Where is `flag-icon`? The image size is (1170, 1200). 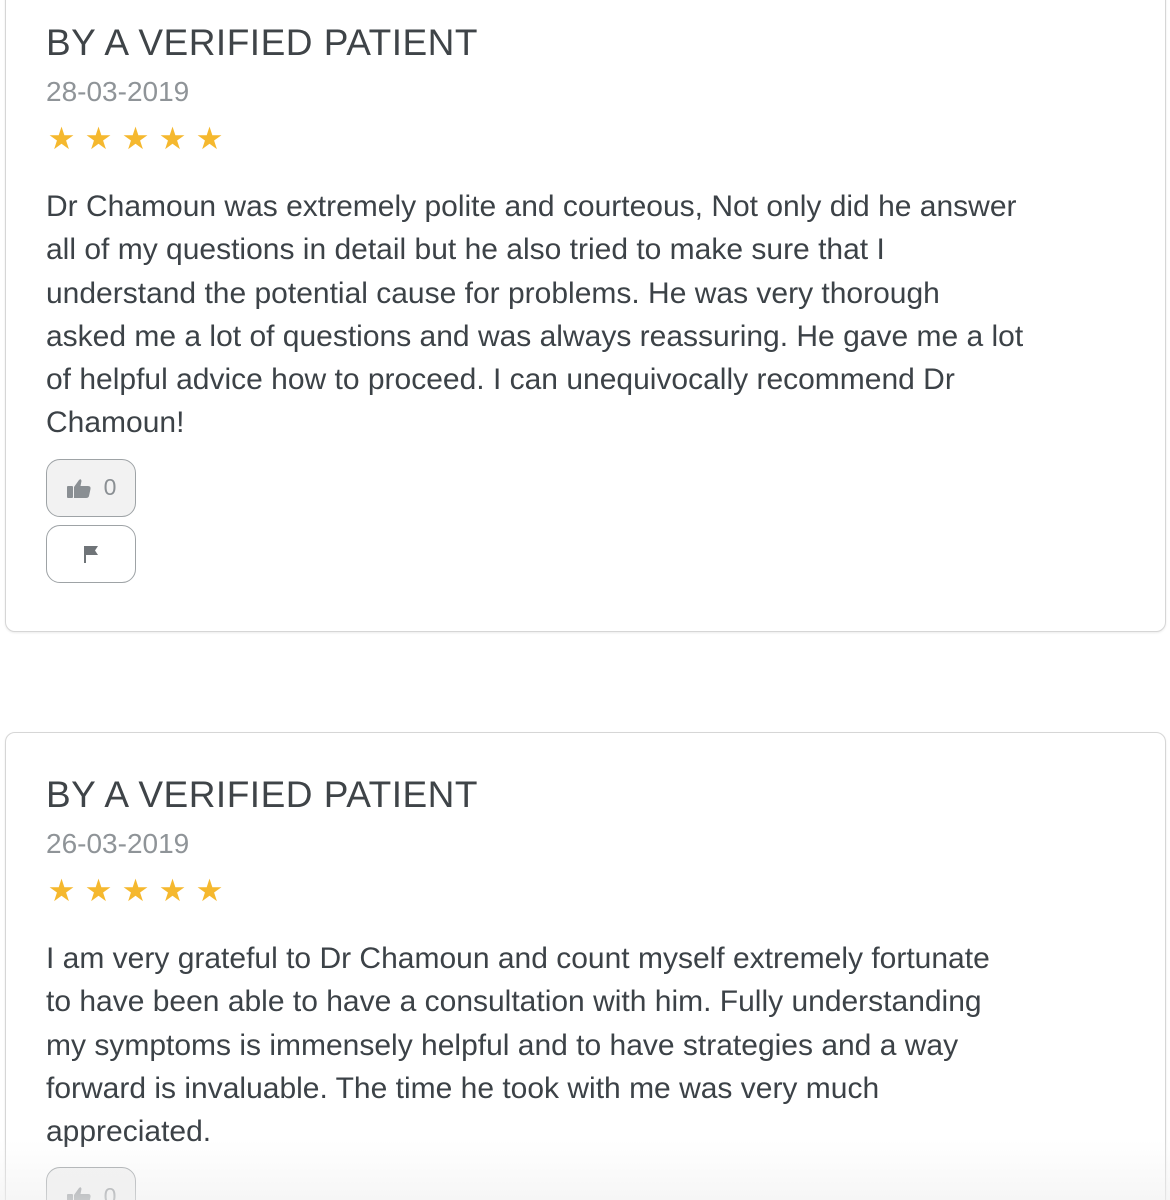 flag-icon is located at coordinates (91, 554).